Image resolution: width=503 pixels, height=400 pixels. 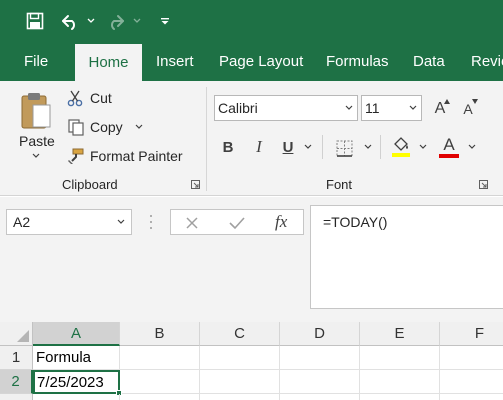 I want to click on cell-d1, so click(x=320, y=358).